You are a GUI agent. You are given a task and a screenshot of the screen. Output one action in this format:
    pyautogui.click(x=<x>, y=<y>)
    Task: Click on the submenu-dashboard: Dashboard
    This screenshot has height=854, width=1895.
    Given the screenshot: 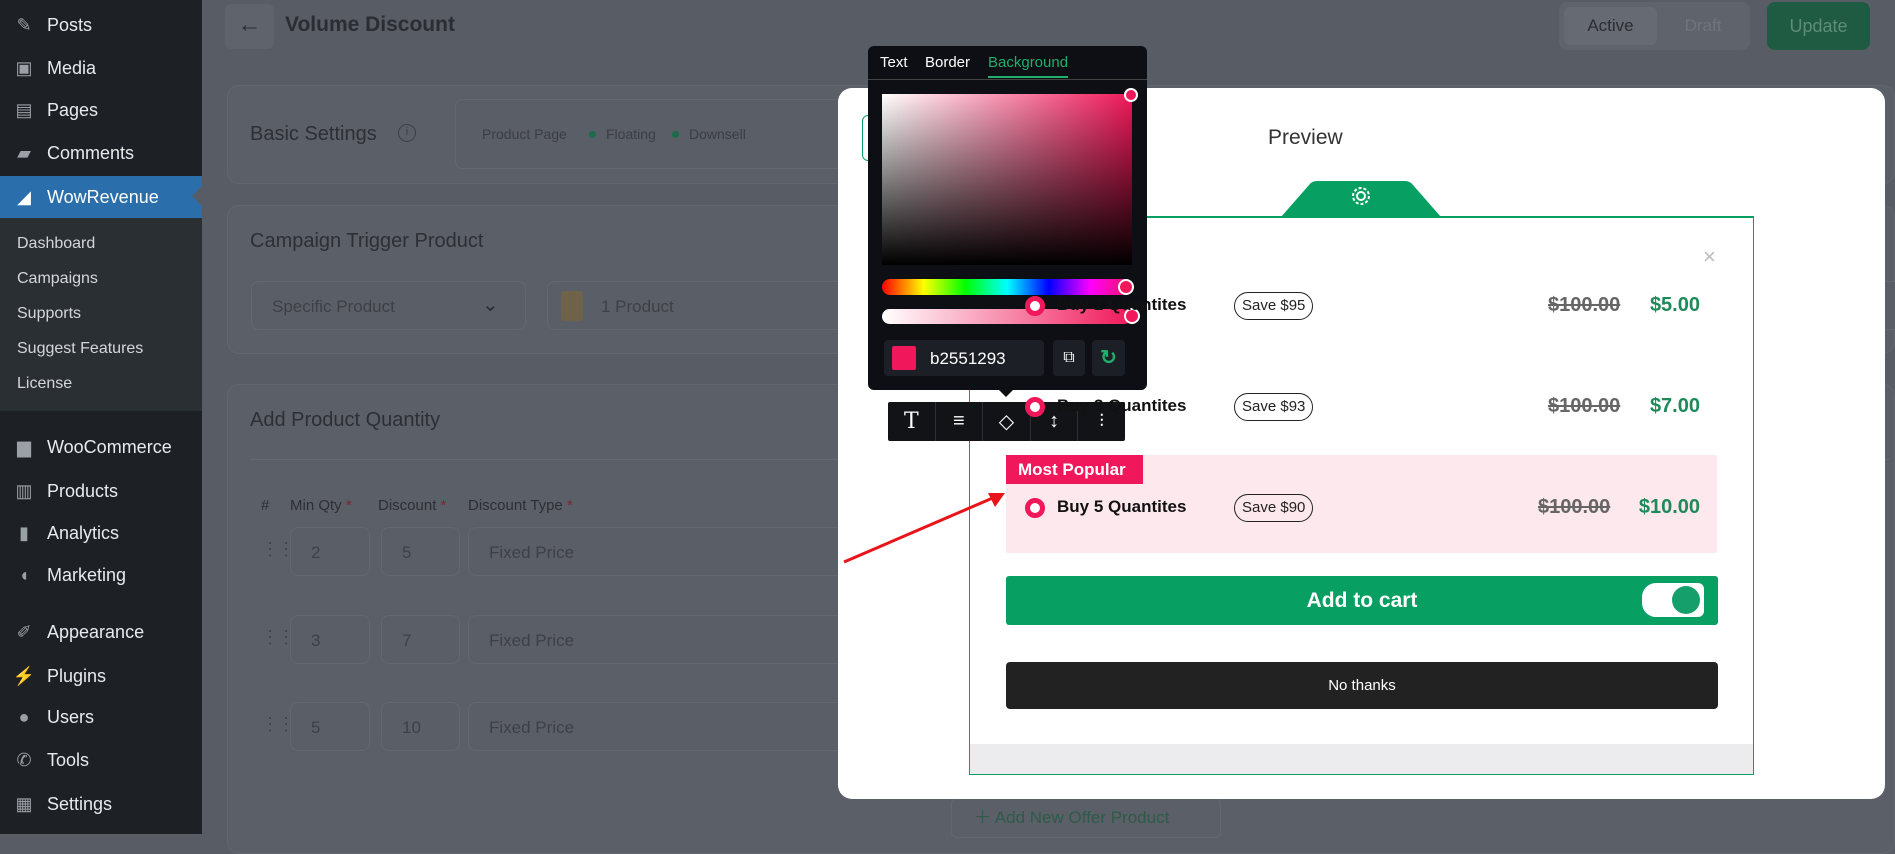 What is the action you would take?
    pyautogui.click(x=56, y=244)
    